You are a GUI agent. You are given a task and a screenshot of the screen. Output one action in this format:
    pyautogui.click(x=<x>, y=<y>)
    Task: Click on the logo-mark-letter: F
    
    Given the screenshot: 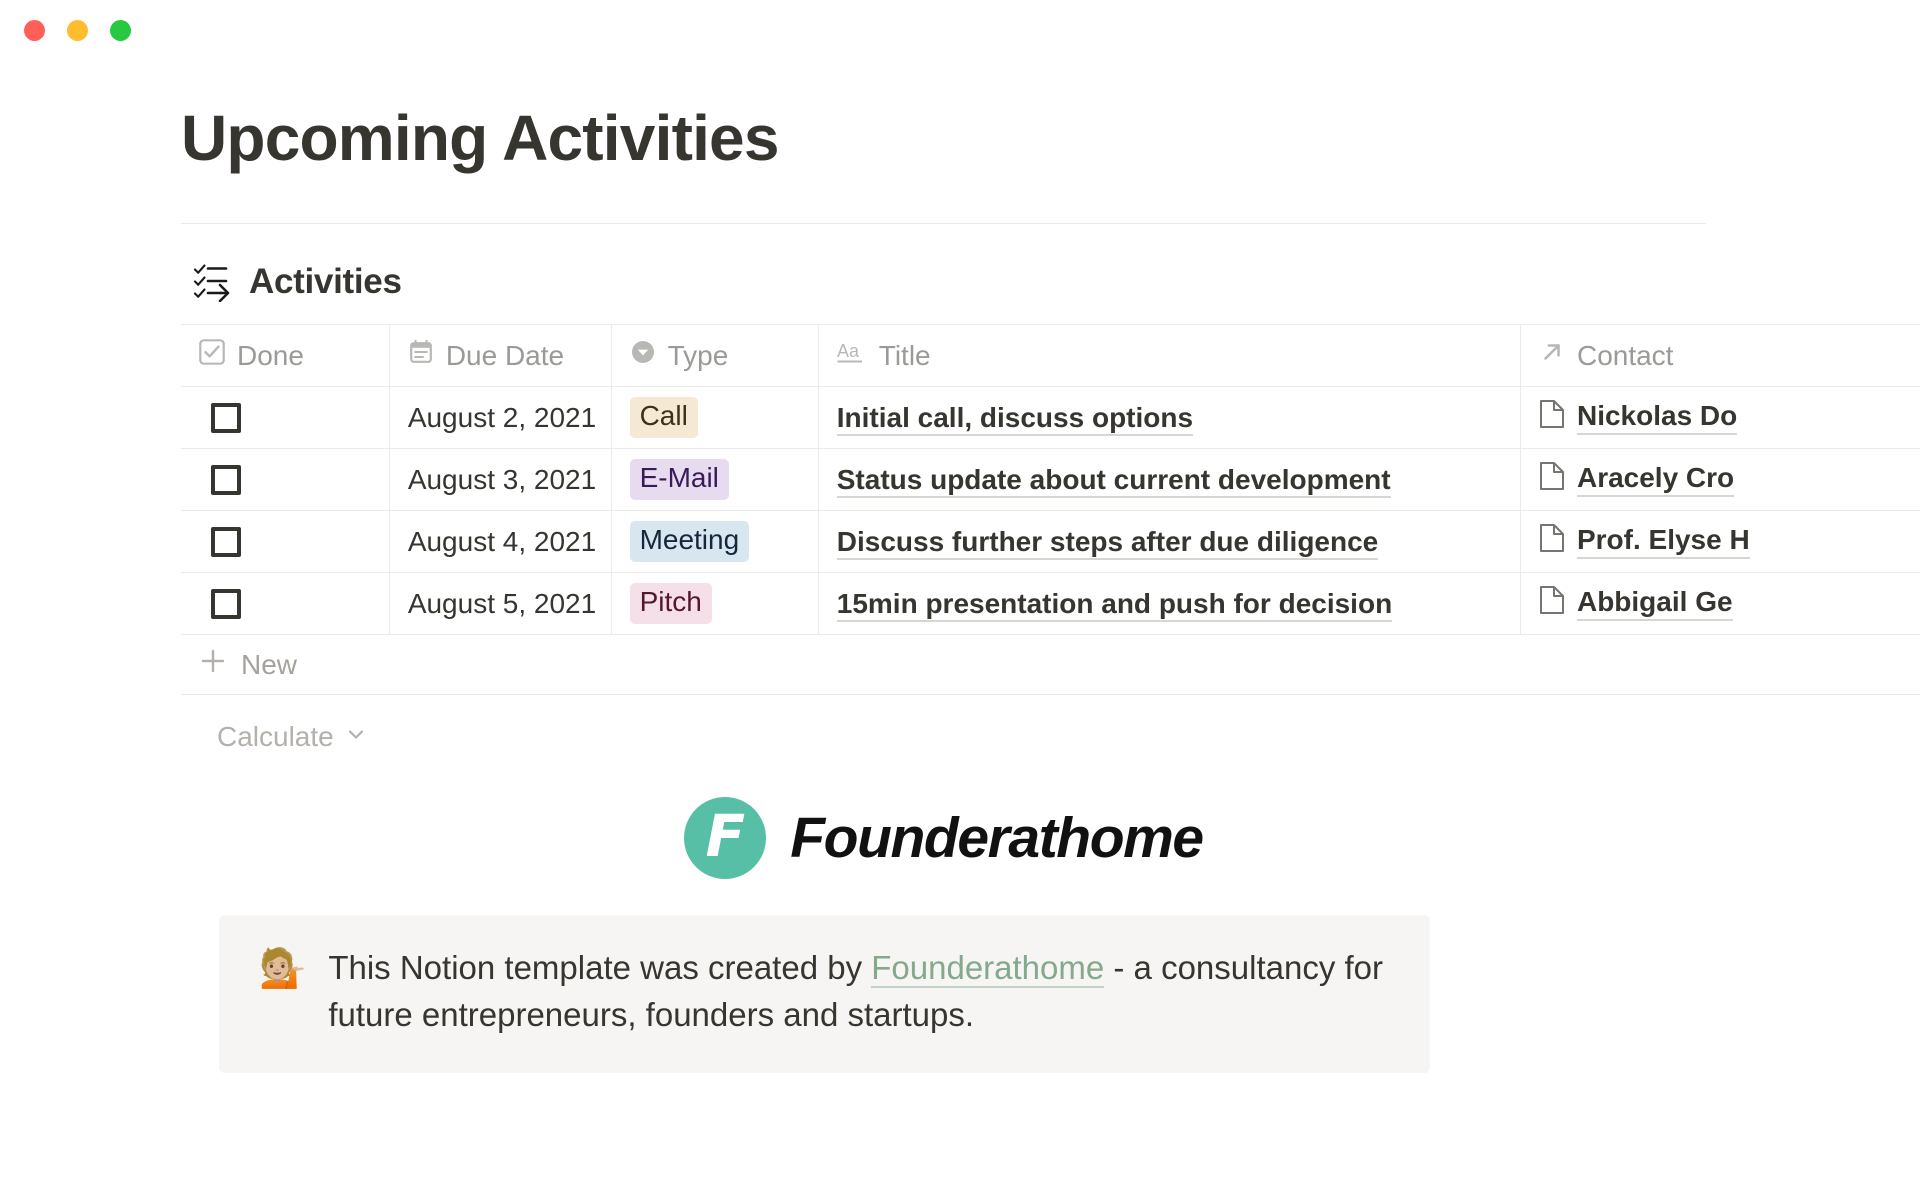 What is the action you would take?
    pyautogui.click(x=725, y=836)
    